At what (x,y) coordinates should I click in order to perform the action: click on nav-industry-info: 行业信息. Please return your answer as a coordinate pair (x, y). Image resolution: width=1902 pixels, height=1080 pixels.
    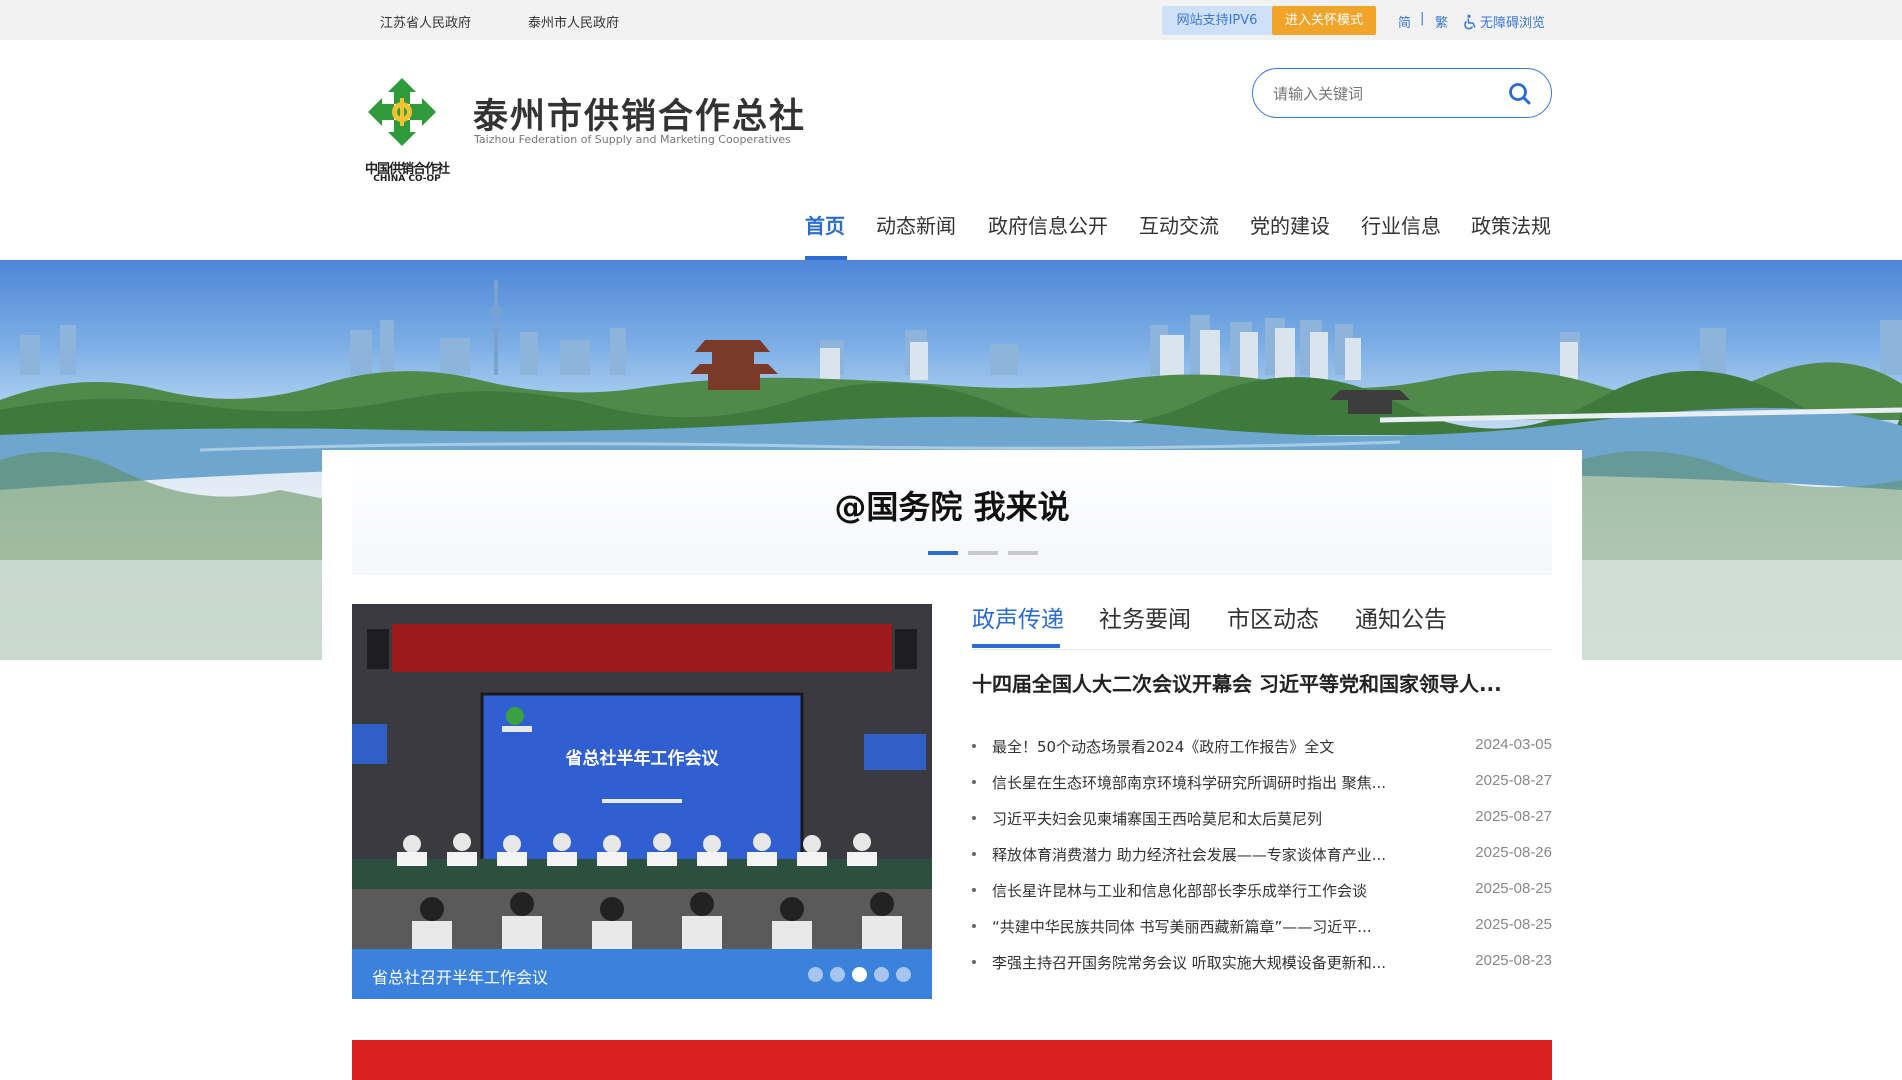
    Looking at the image, I should click on (1401, 224).